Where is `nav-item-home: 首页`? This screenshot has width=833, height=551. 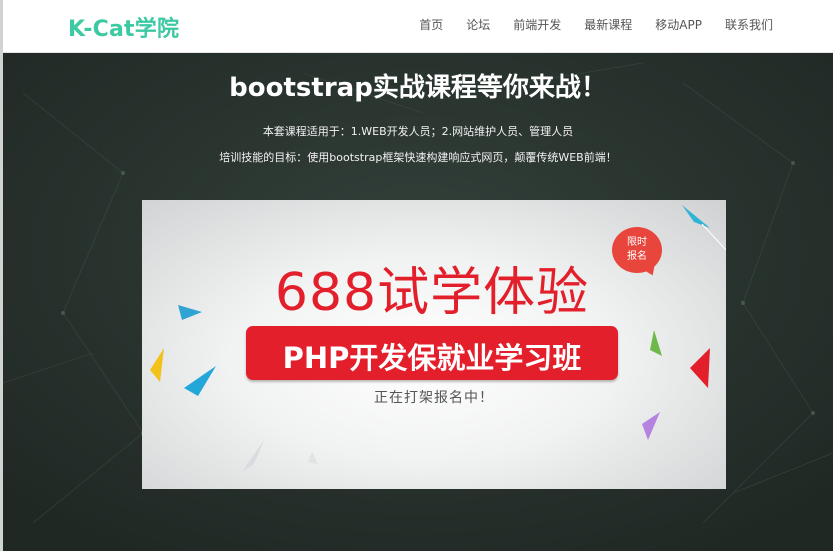 nav-item-home: 首页 is located at coordinates (431, 24).